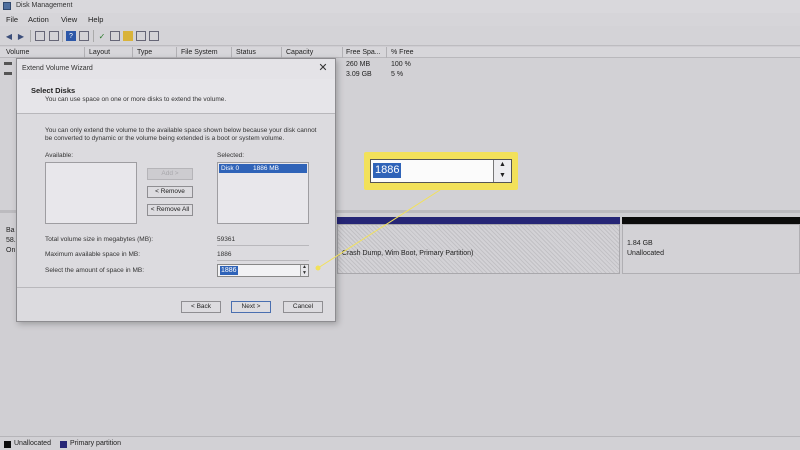 Image resolution: width=800 pixels, height=450 pixels. Describe the element at coordinates (38, 19) in the screenshot. I see `menu-action: Action` at that location.